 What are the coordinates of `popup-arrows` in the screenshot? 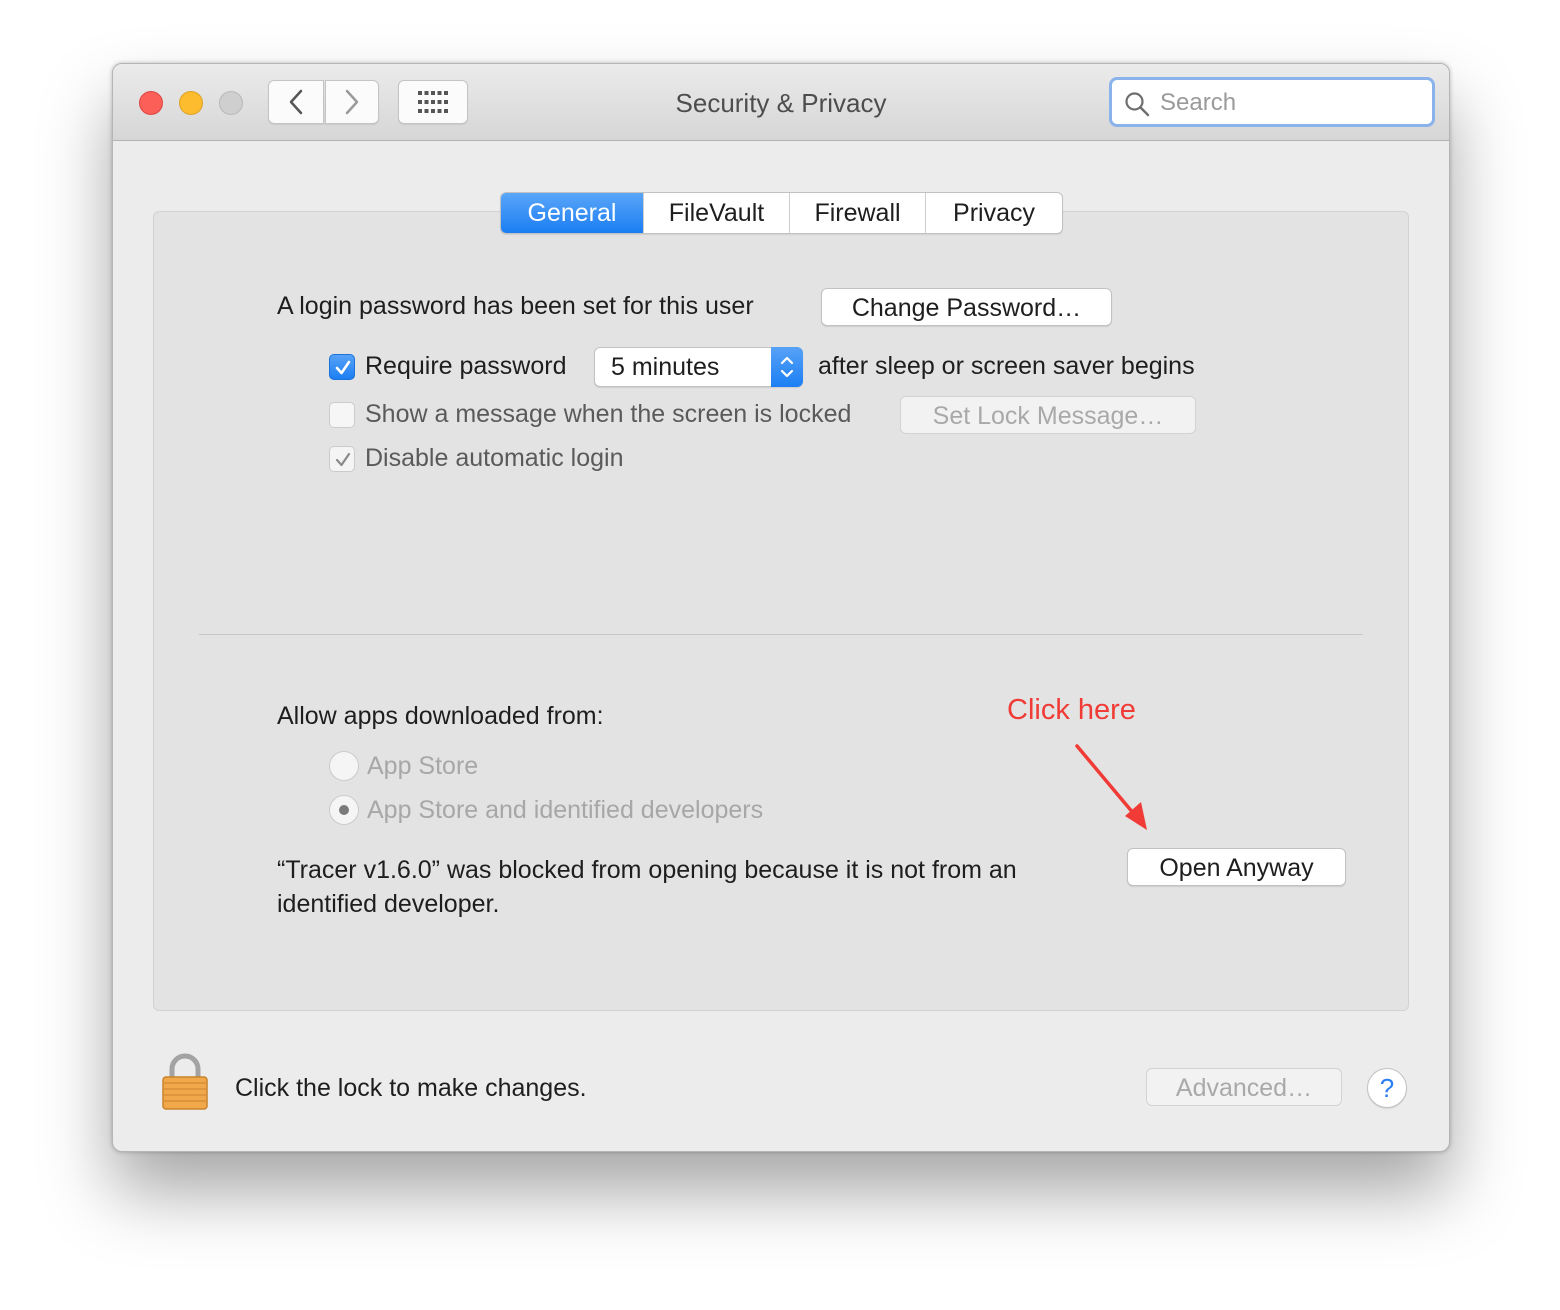 It's located at (787, 367).